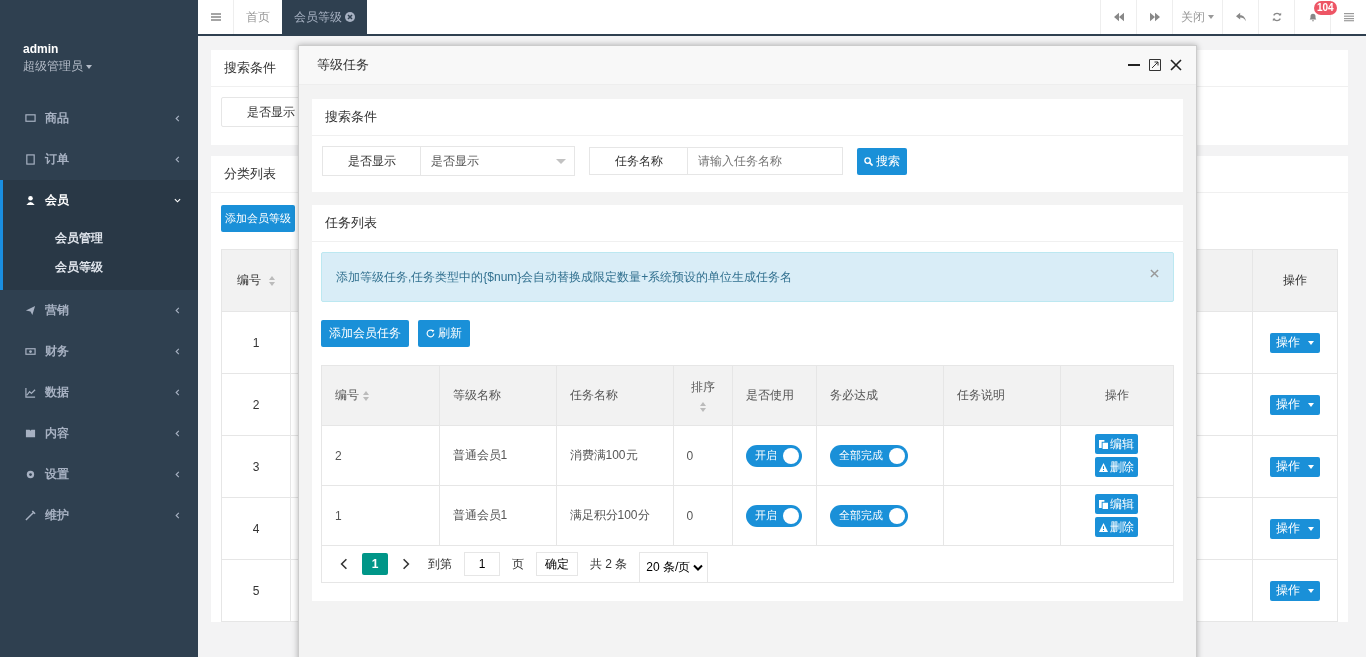 The image size is (1366, 657). What do you see at coordinates (99, 200) in the screenshot?
I see `sidebar-item: 会员` at bounding box center [99, 200].